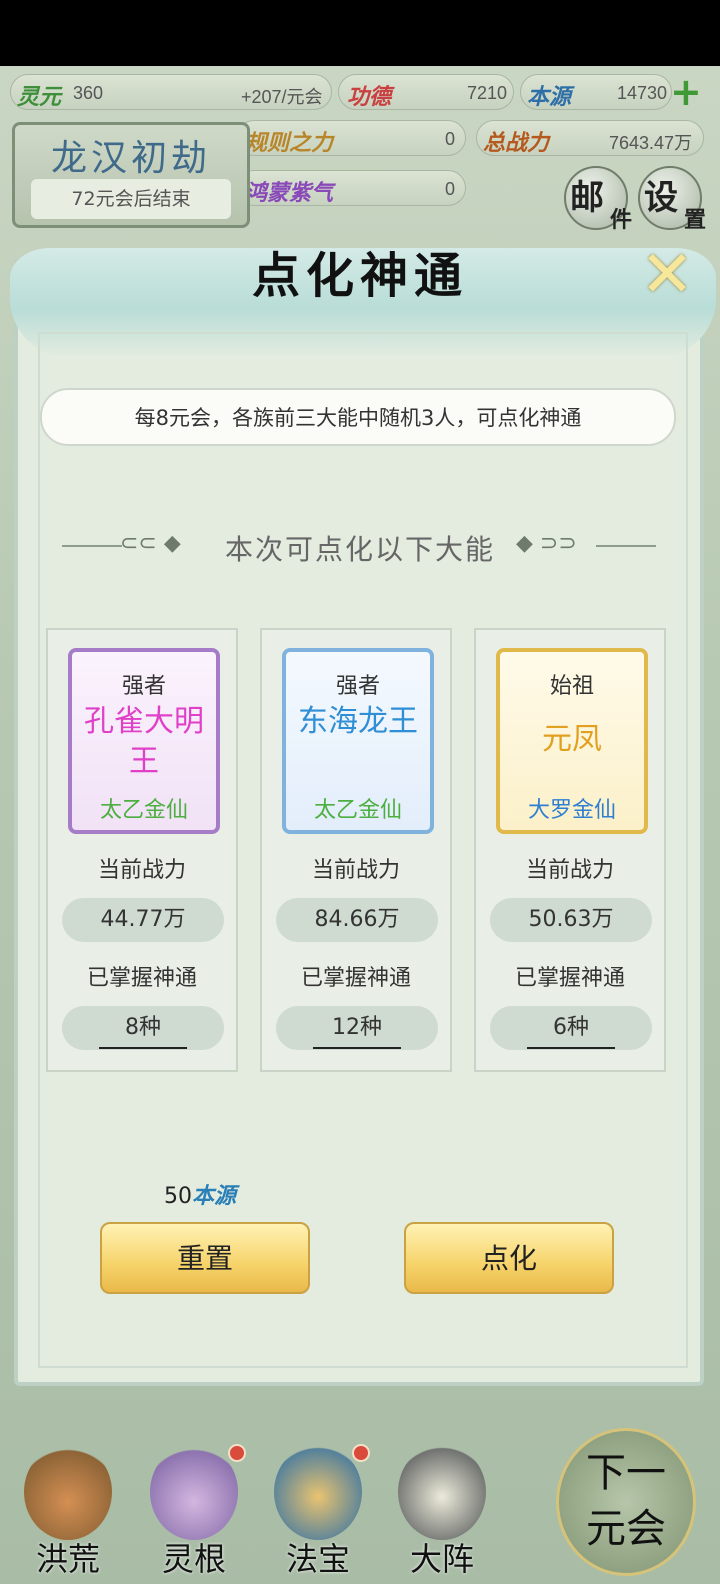  What do you see at coordinates (142, 850) in the screenshot?
I see `candidate-card-1: 强者 孔雀大明王 太乙金仙 当前战力 44.77万 已掌握神通 8种` at bounding box center [142, 850].